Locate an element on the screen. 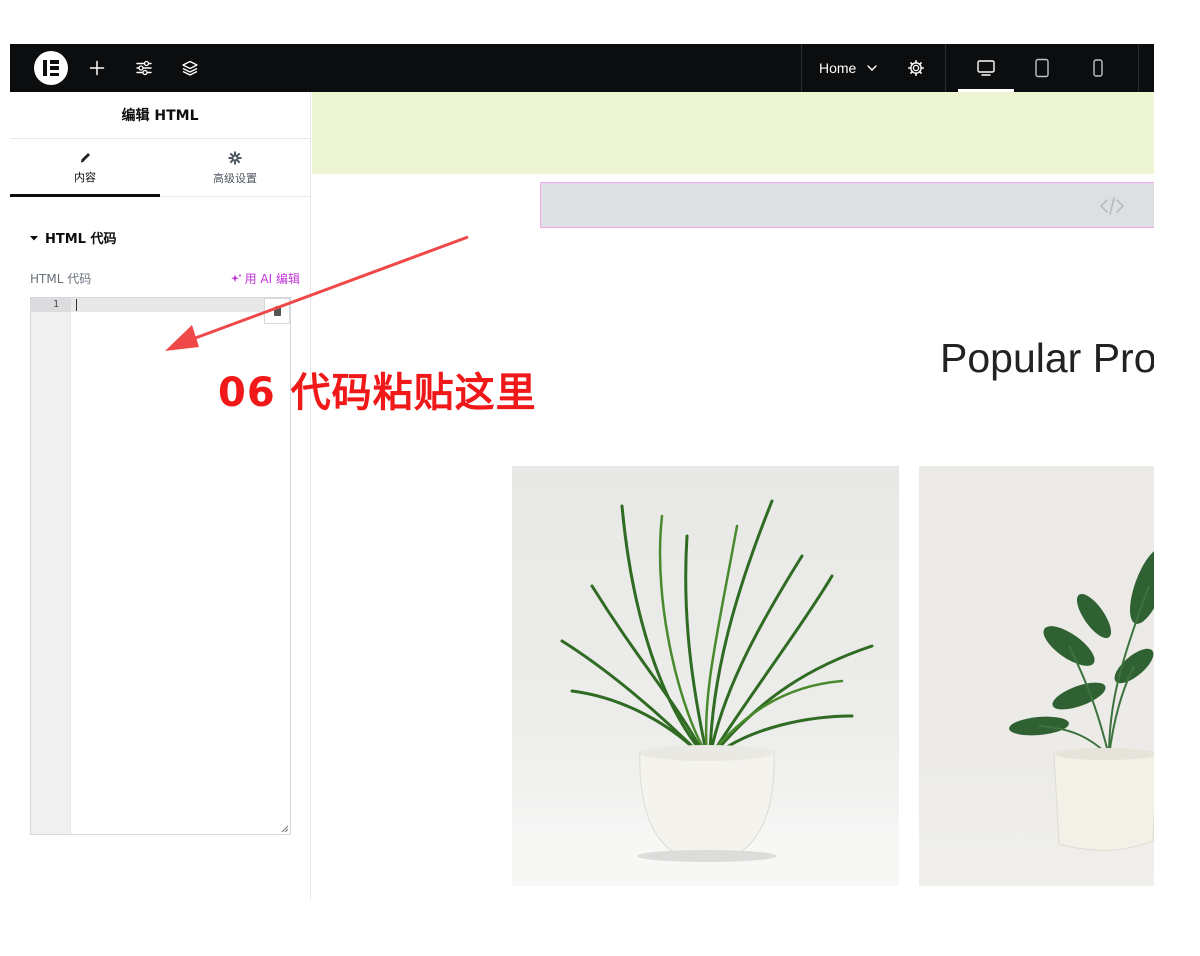 This screenshot has height=956, width=1200. editor-gutter is located at coordinates (51, 566).